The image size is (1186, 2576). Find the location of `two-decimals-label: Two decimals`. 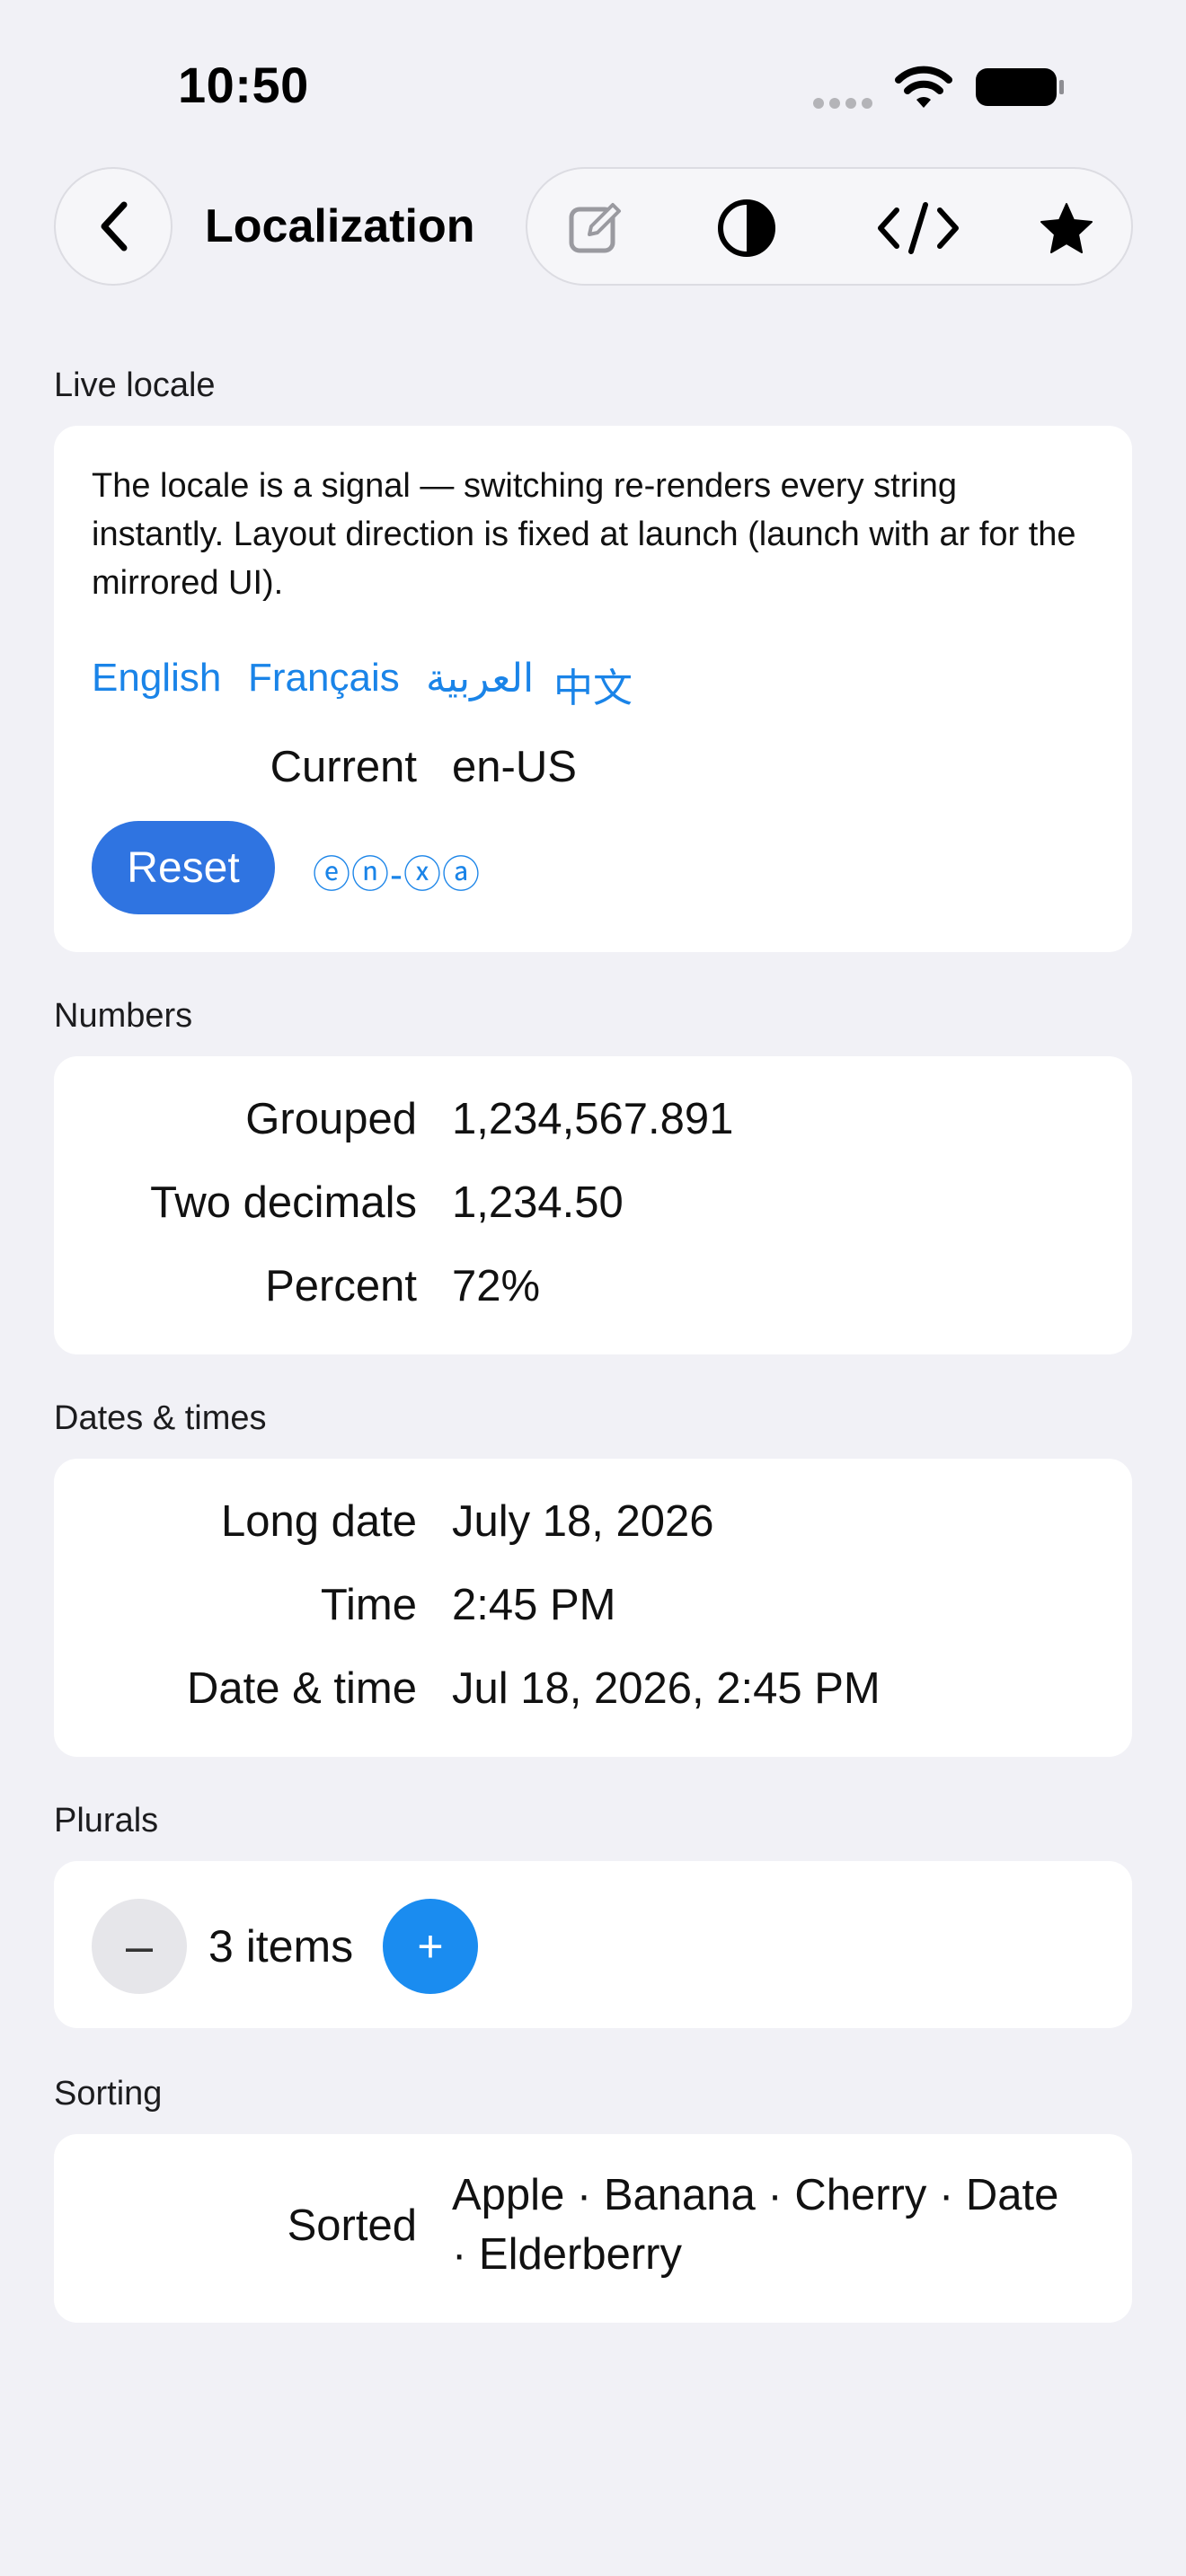

two-decimals-label: Two decimals is located at coordinates (283, 1202).